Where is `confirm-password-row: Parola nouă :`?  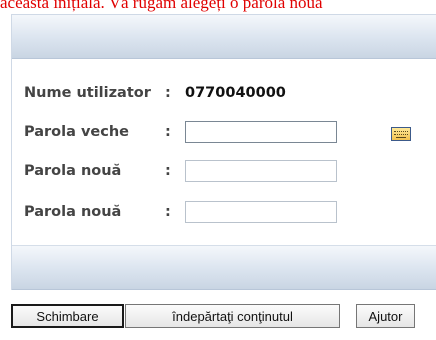
confirm-password-row: Parola nouă : is located at coordinates (180, 212).